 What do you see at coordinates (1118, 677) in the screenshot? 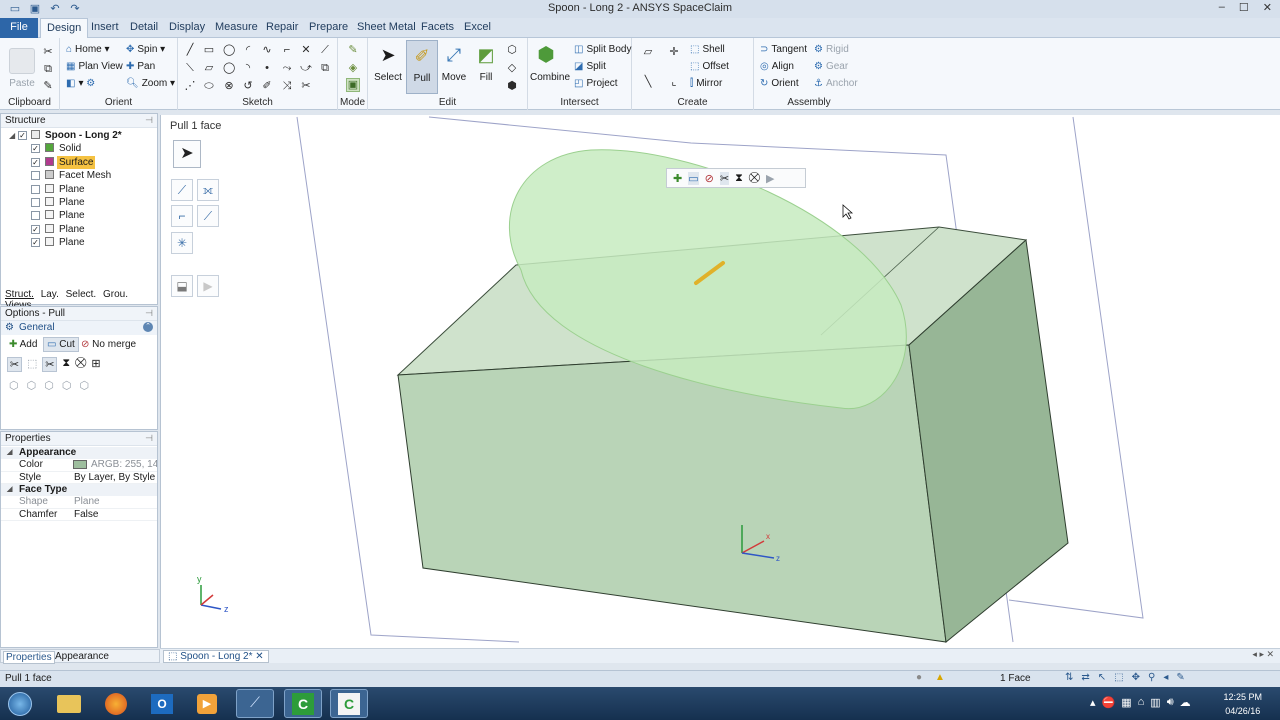
I see `box-select-icon: ⬚` at bounding box center [1118, 677].